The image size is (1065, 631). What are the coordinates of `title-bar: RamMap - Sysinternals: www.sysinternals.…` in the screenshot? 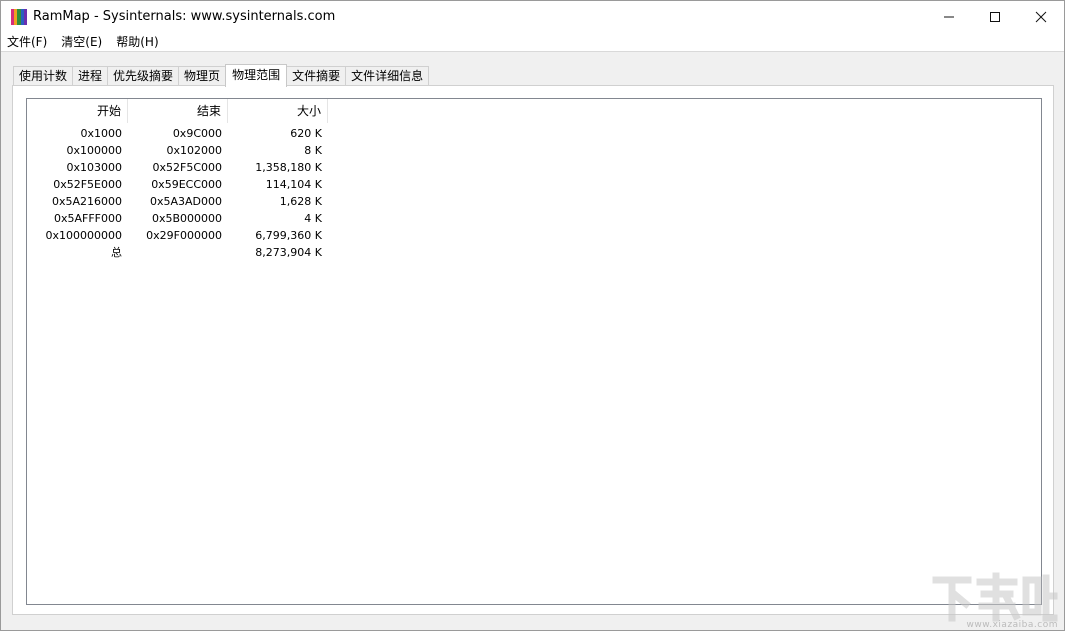 It's located at (532, 16).